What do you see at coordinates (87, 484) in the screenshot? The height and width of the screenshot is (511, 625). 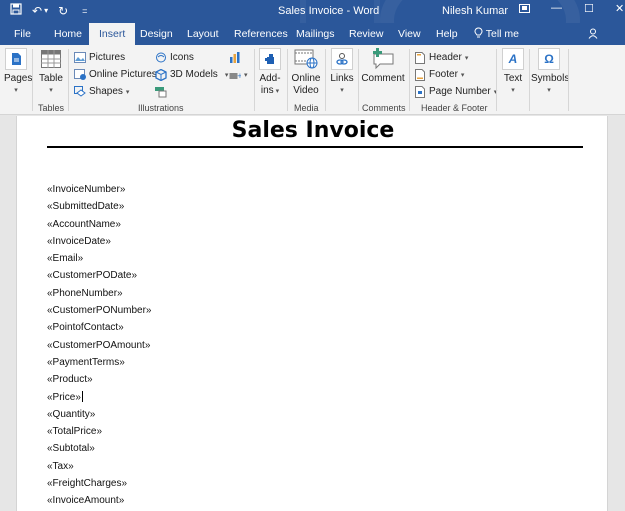 I see `merge-field-text: «FreightCharges»` at bounding box center [87, 484].